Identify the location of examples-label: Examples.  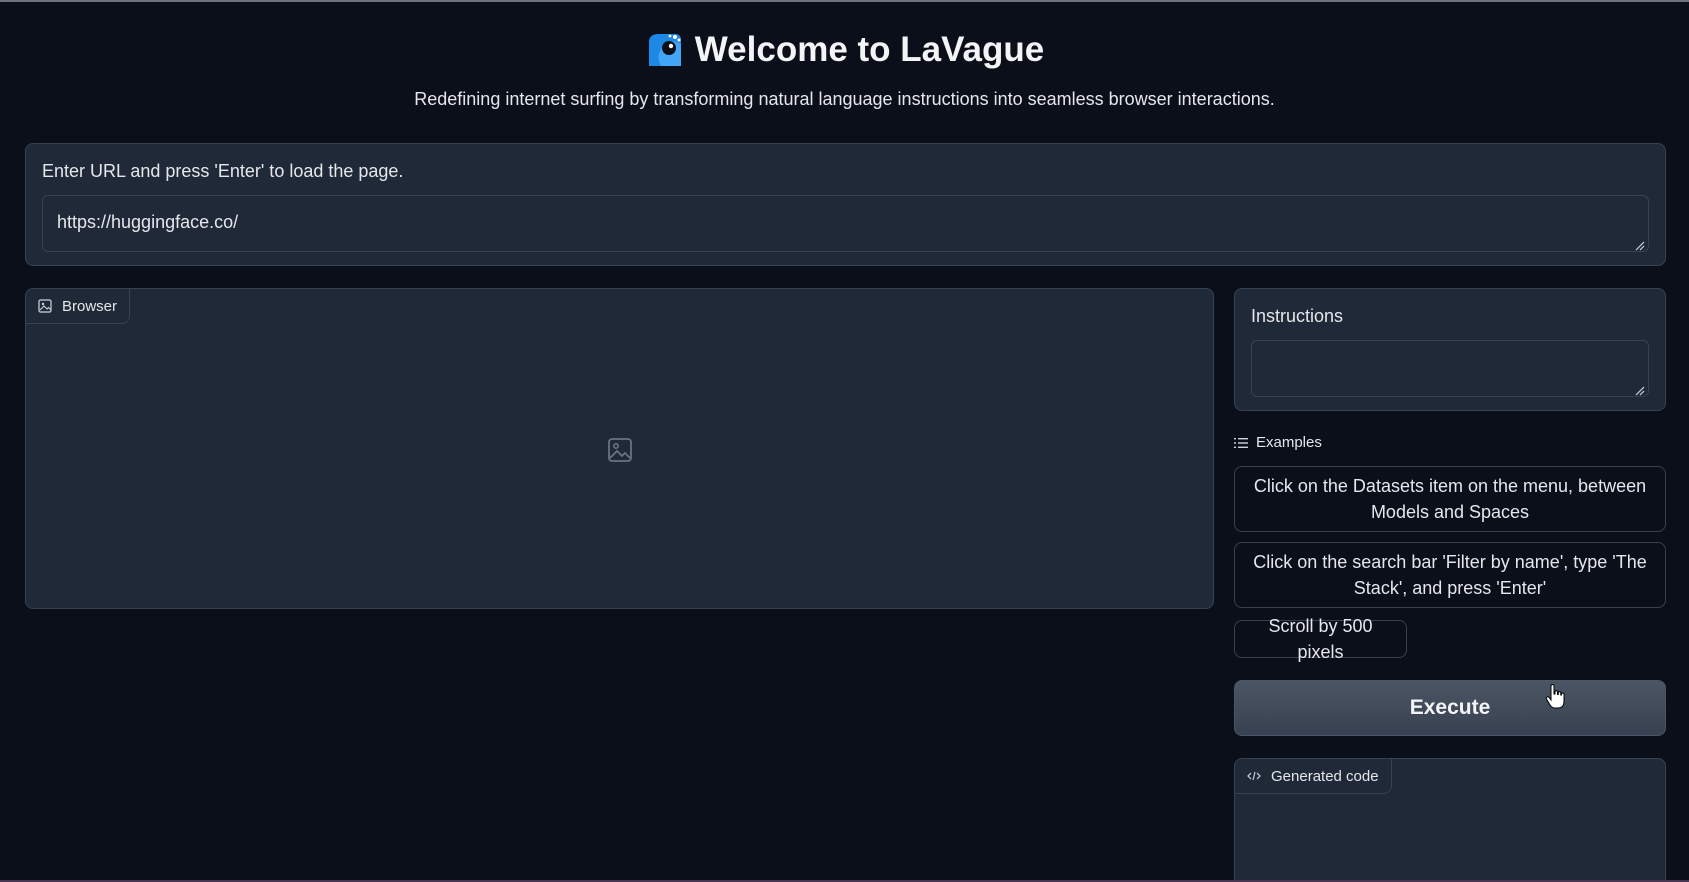
(1289, 442).